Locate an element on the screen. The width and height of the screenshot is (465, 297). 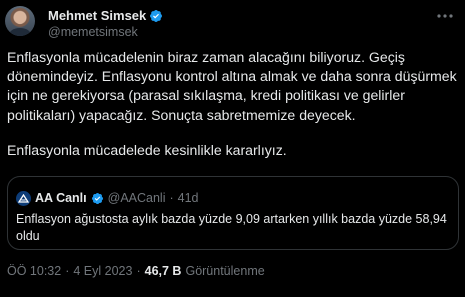
author-name: Mehmet Simsek is located at coordinates (97, 15).